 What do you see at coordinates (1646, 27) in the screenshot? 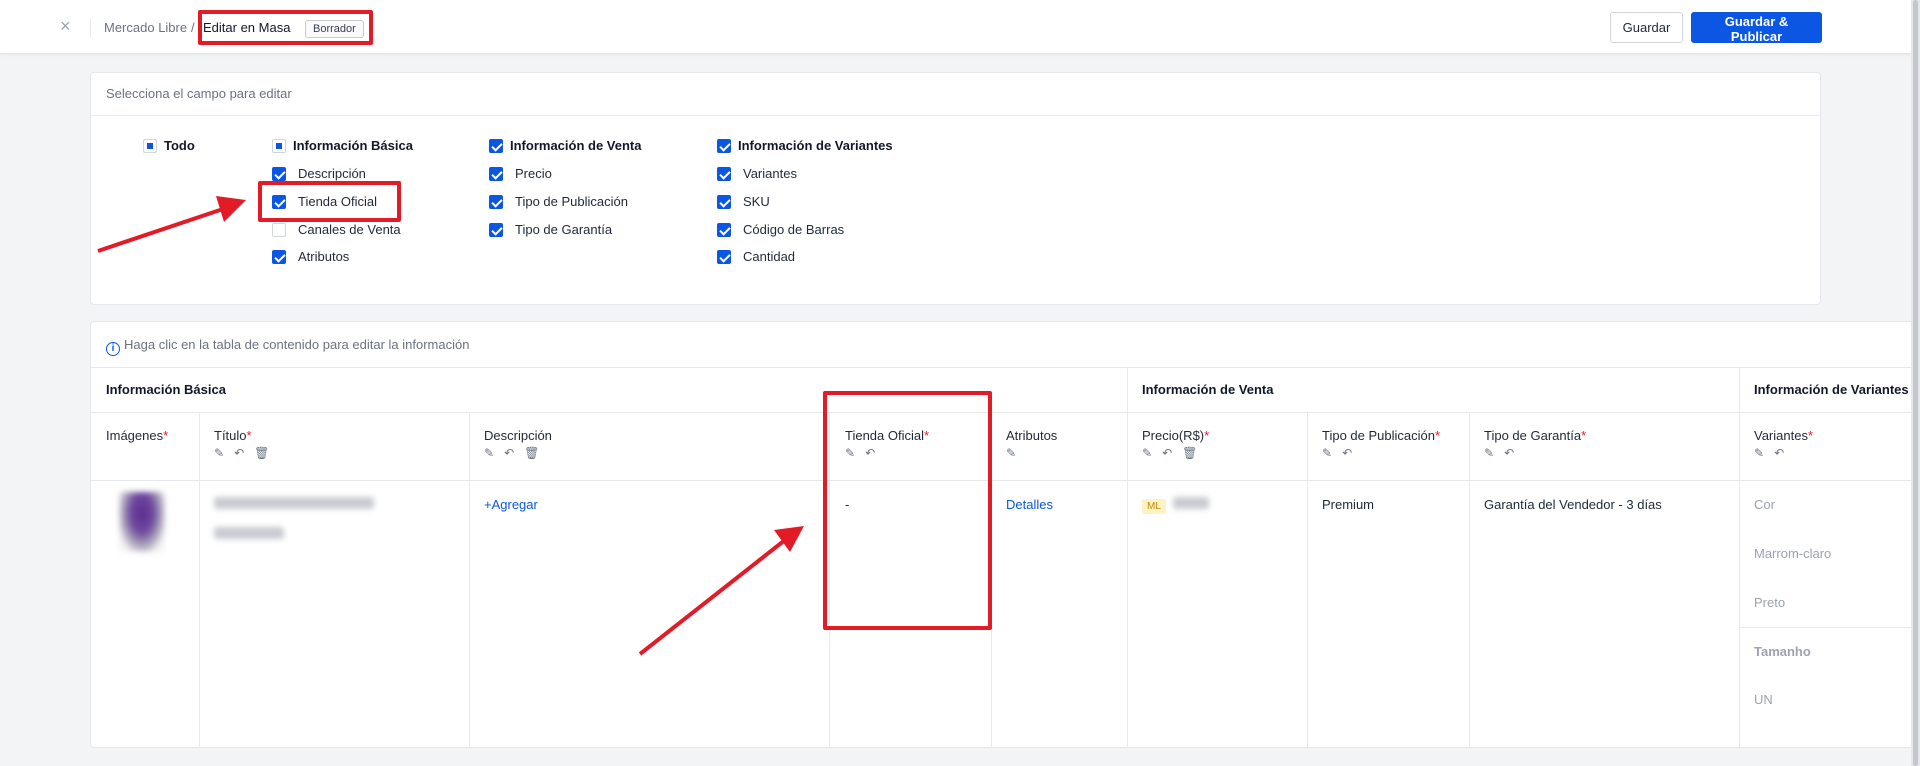
I see `save-button: Guardar` at bounding box center [1646, 27].